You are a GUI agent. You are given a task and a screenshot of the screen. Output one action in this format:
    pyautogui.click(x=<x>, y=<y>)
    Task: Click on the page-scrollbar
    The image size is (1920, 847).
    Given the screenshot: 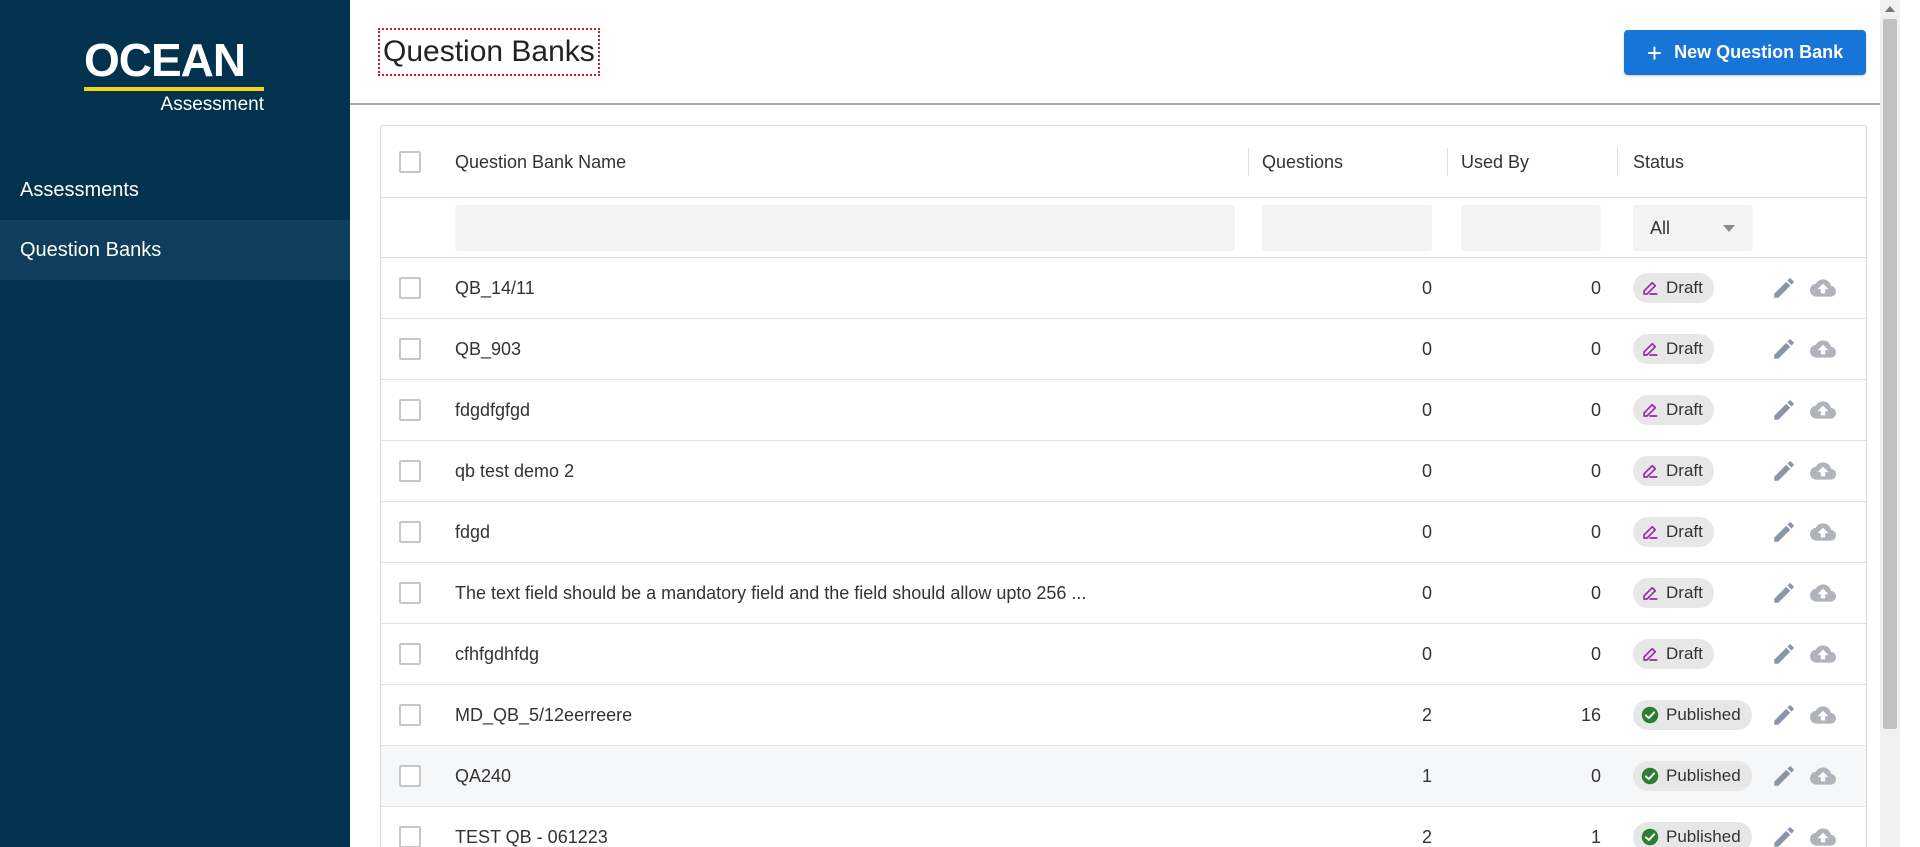 What is the action you would take?
    pyautogui.click(x=1890, y=423)
    